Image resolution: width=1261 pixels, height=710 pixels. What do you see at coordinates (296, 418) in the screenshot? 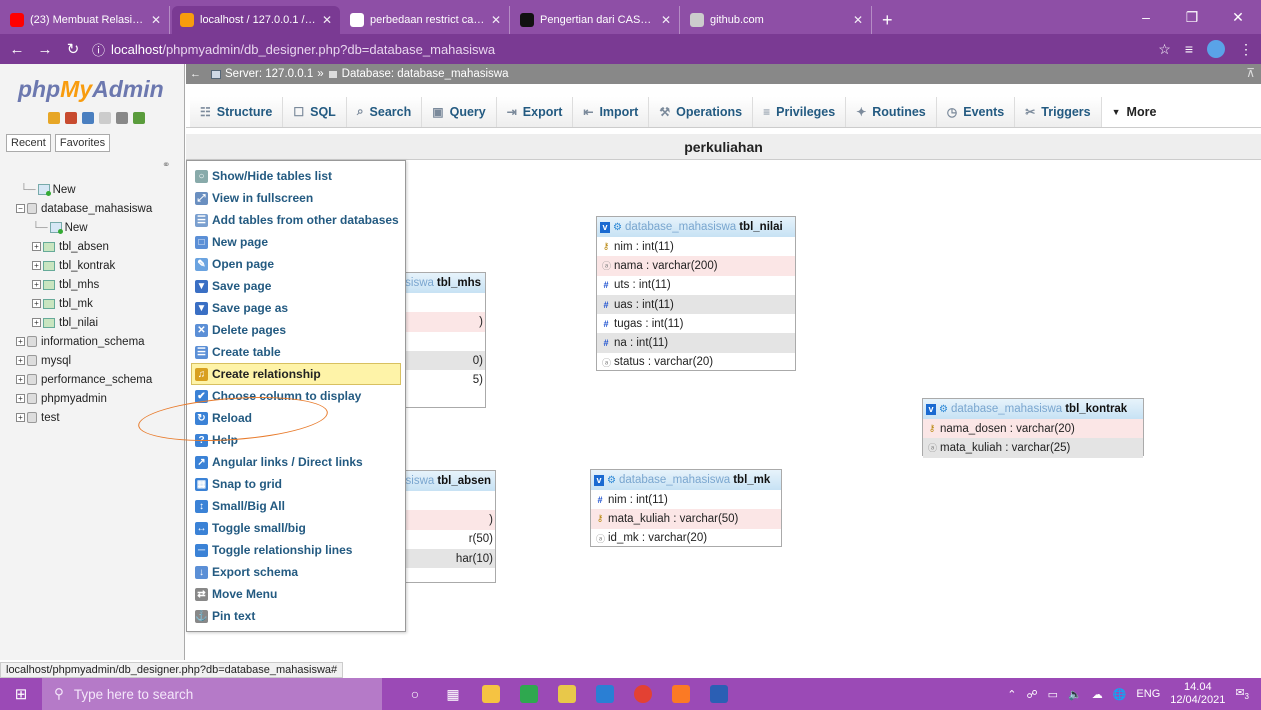
I see `menu-item-reload: ↻ Reload` at bounding box center [296, 418].